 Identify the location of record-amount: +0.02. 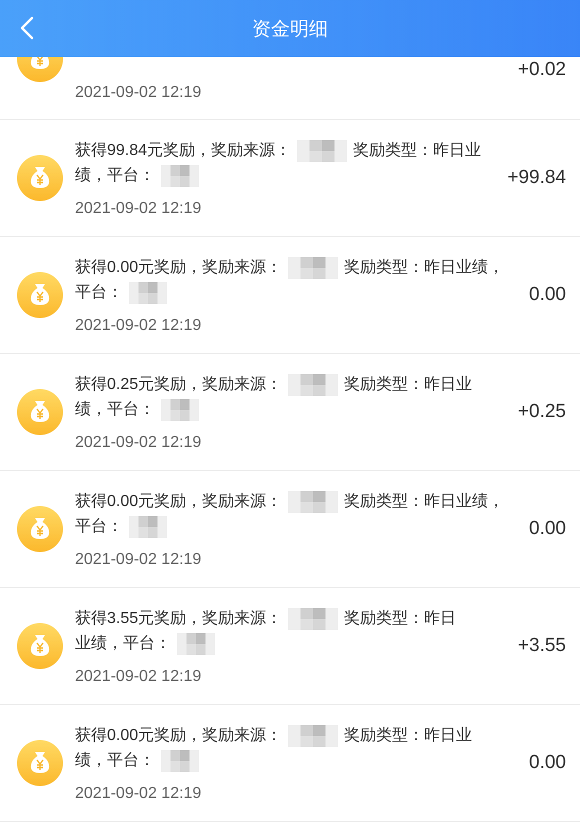
(542, 70).